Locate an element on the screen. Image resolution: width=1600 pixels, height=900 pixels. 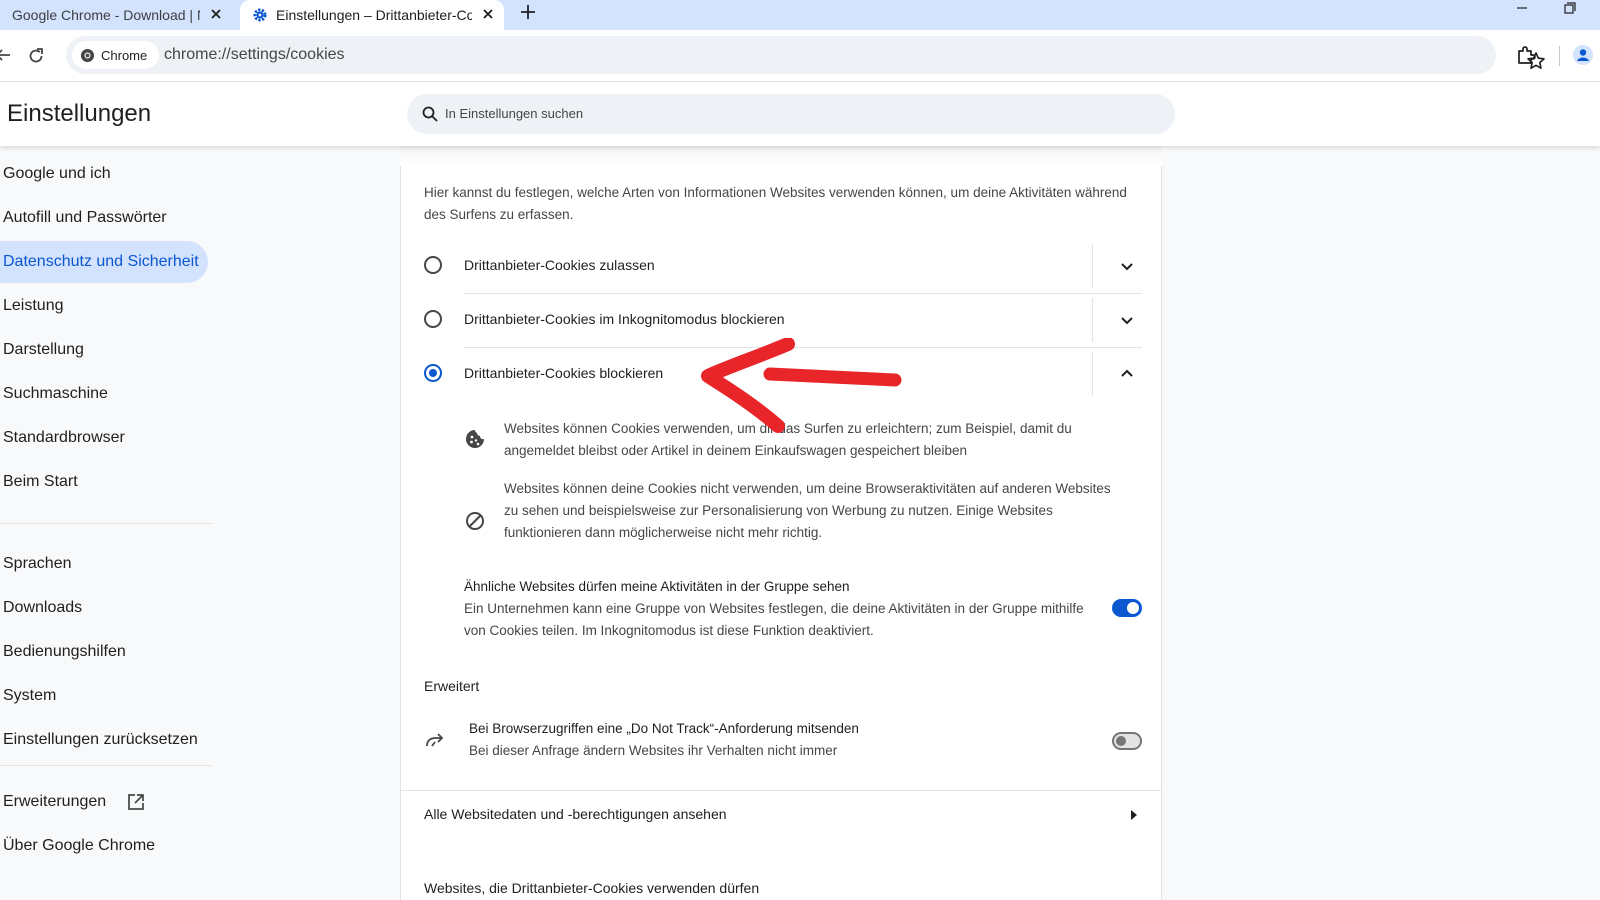
sidebar-item-languages: Sprachen is located at coordinates (36, 564).